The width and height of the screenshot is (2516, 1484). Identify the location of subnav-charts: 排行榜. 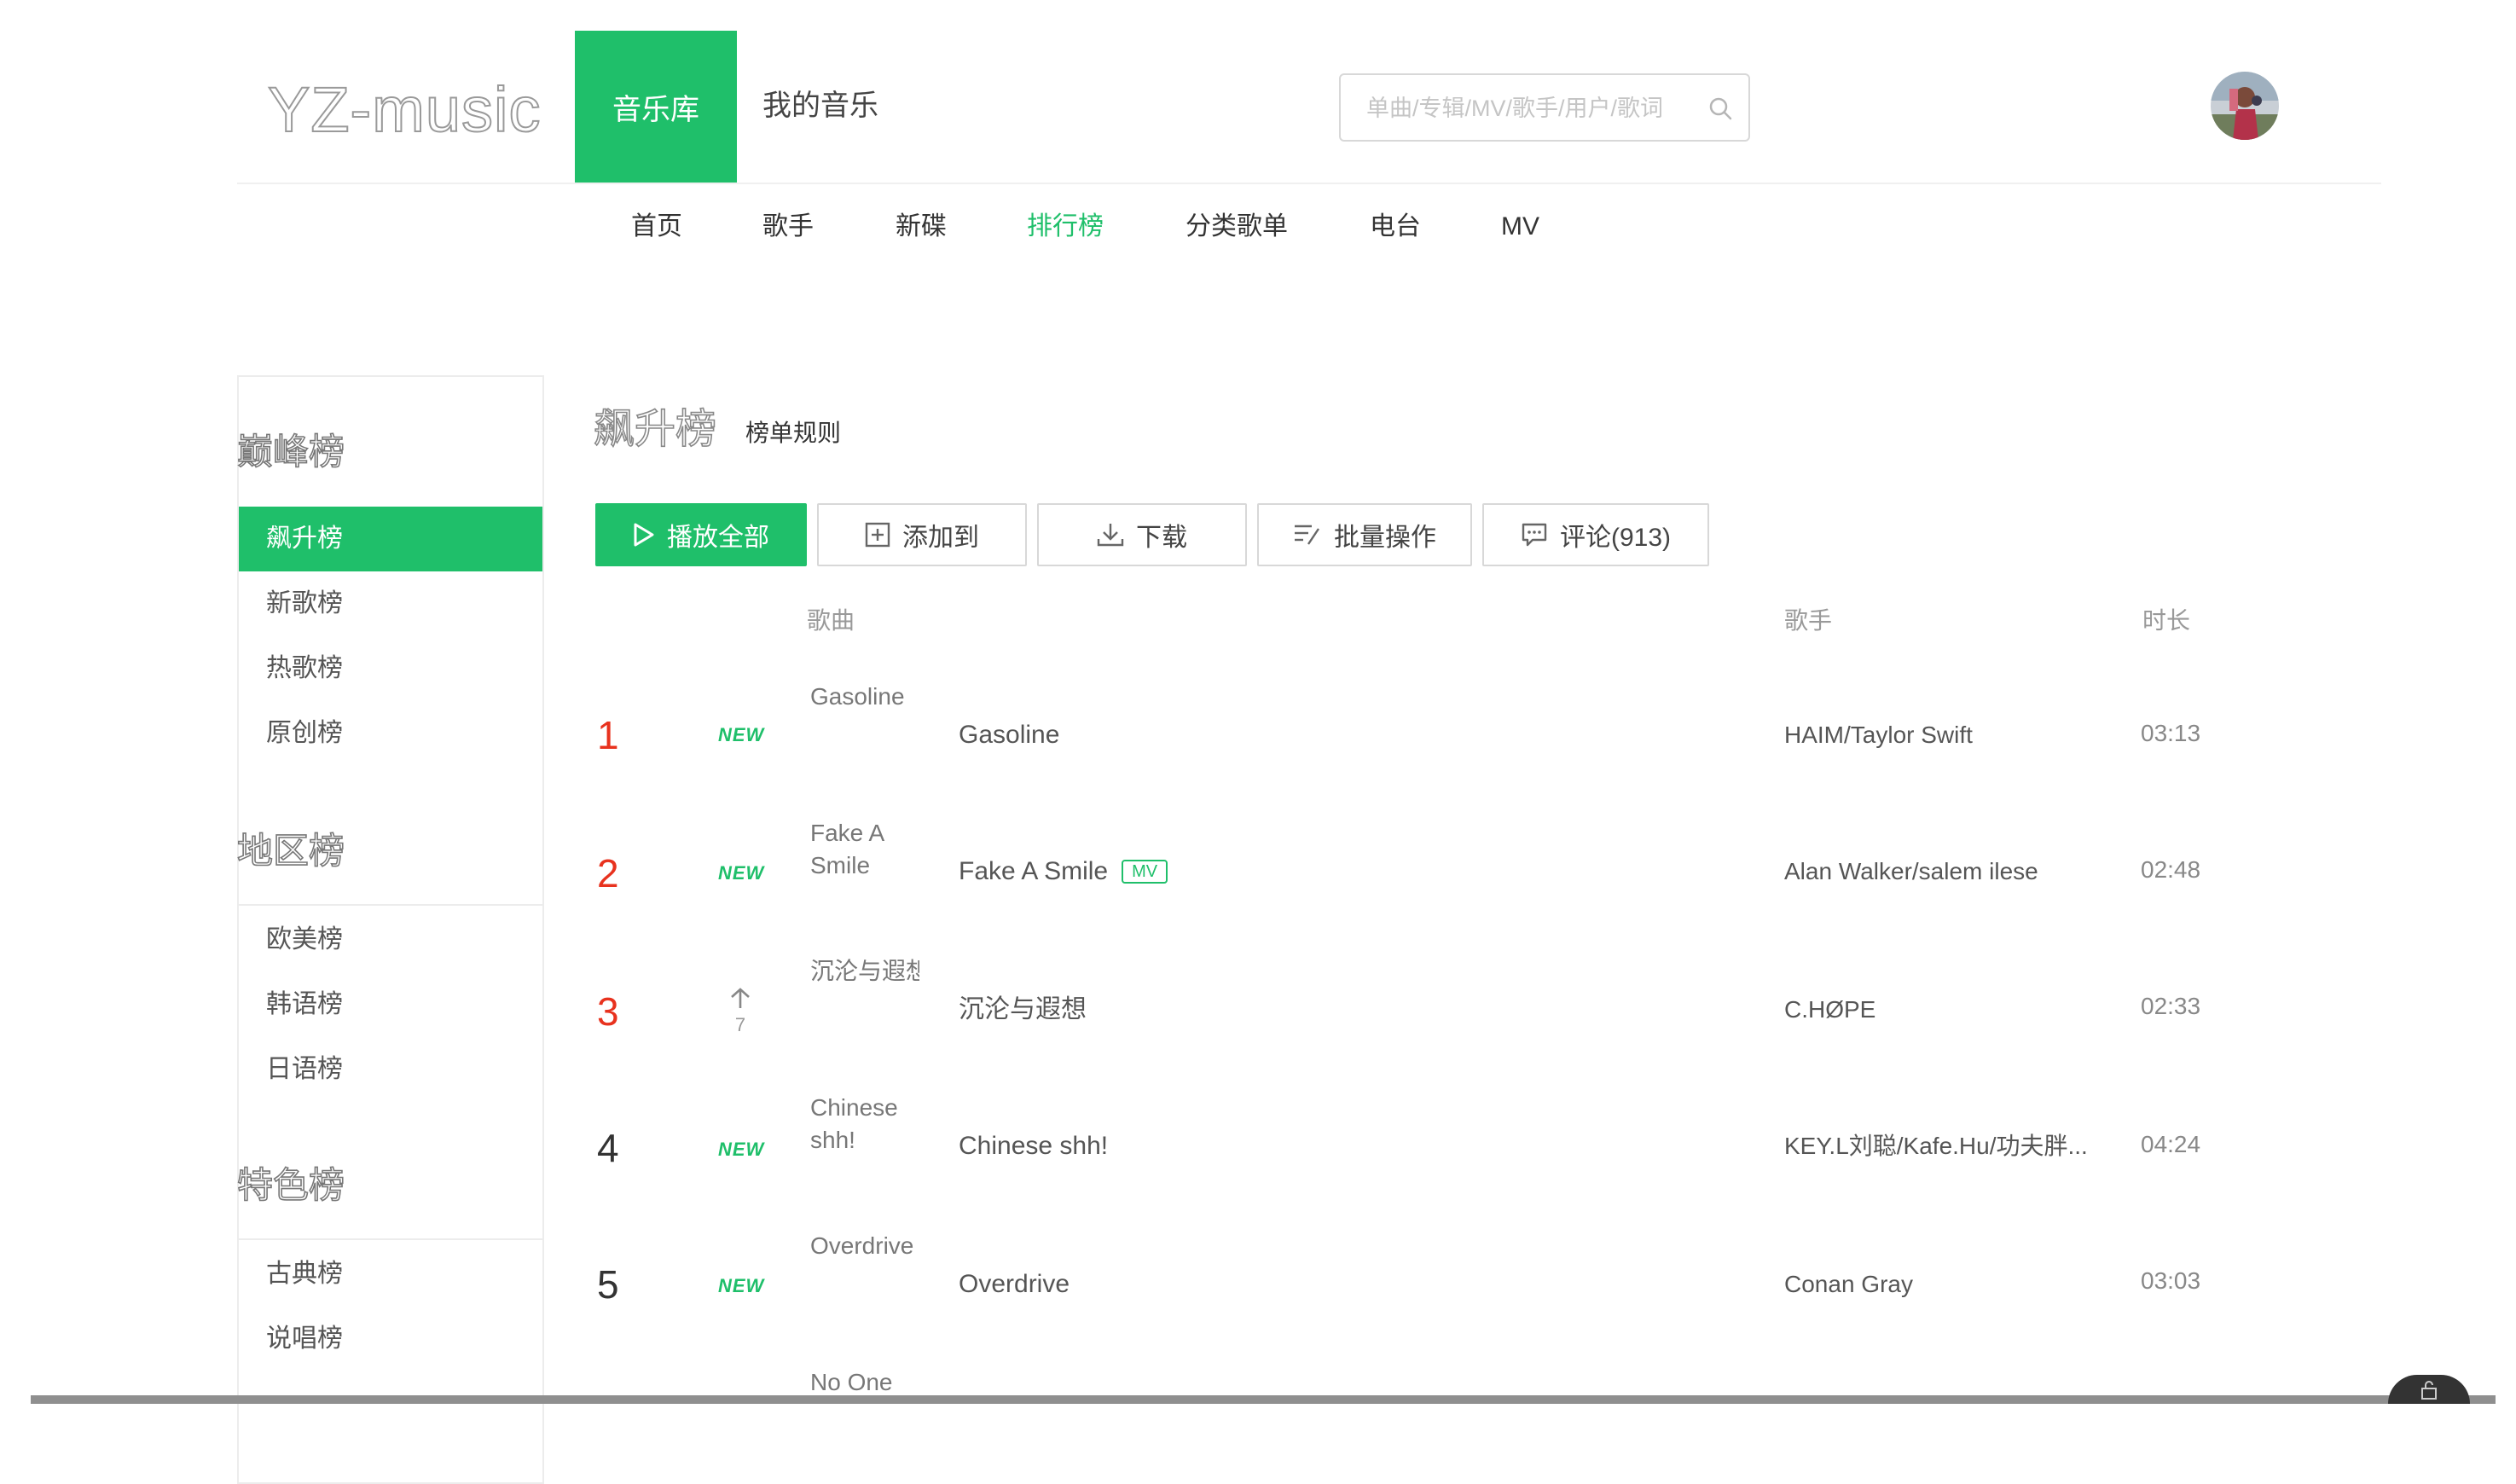
(1065, 227).